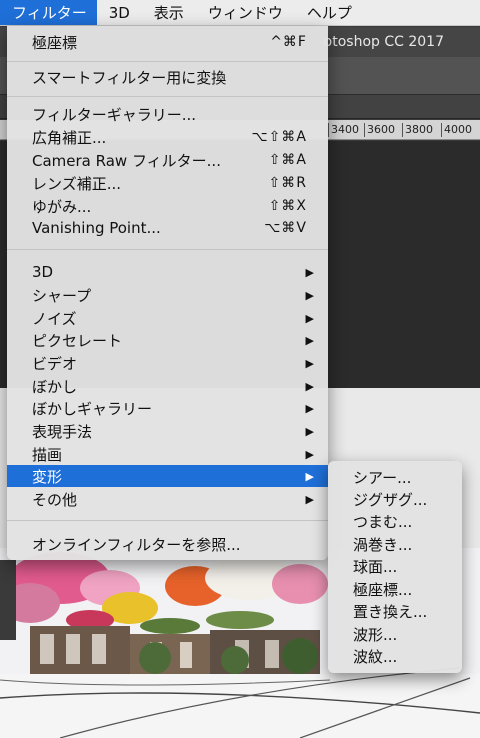 The height and width of the screenshot is (738, 480). What do you see at coordinates (167, 318) in the screenshot?
I see `menu-item-noise: ノイズ ▶` at bounding box center [167, 318].